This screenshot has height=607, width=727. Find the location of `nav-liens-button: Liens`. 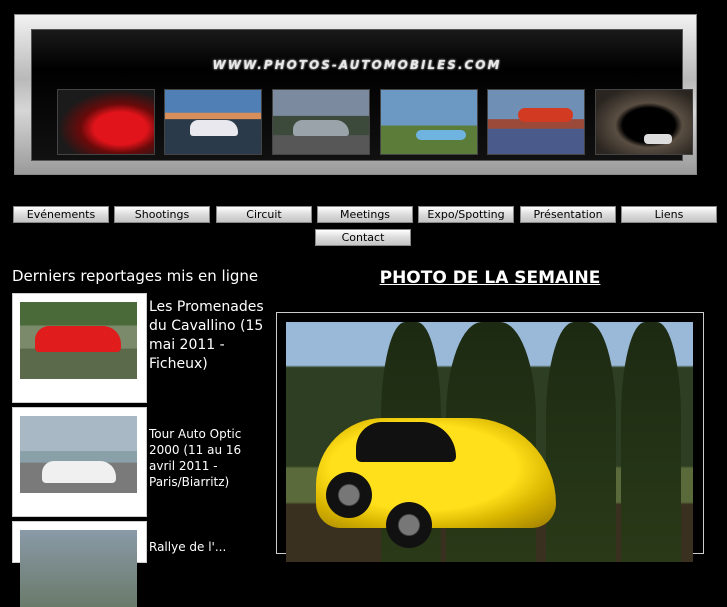

nav-liens-button: Liens is located at coordinates (669, 214).